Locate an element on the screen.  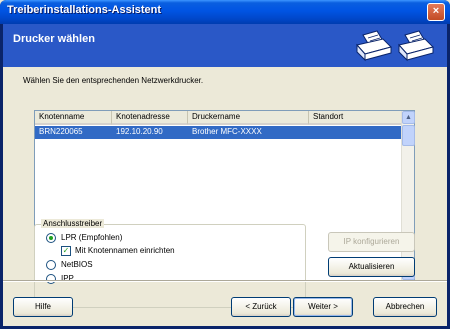
refresh-button: Aktualisieren is located at coordinates (371, 267).